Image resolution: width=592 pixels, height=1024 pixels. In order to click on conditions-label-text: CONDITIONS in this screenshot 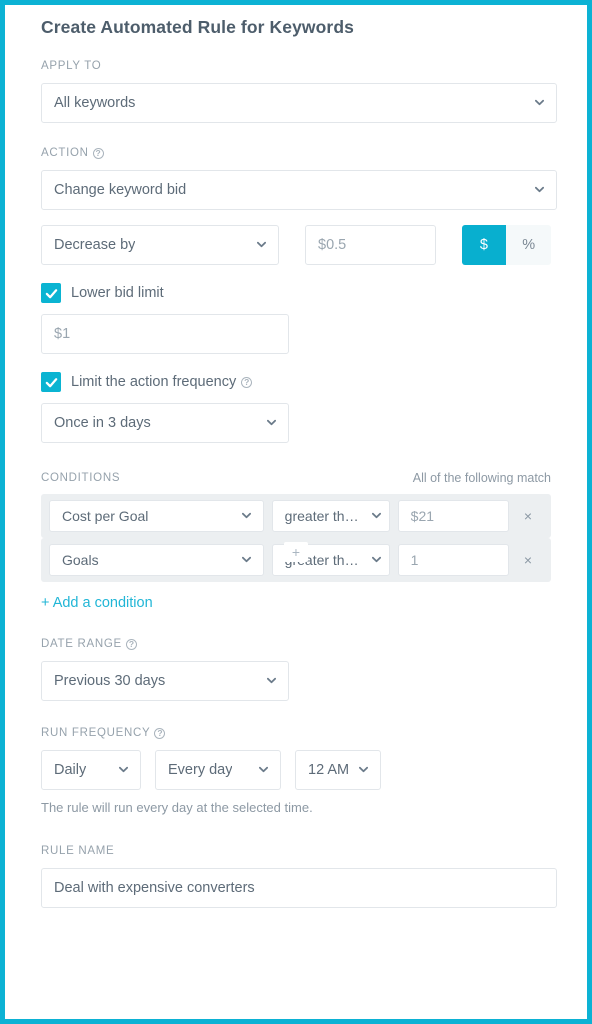, I will do `click(81, 478)`.